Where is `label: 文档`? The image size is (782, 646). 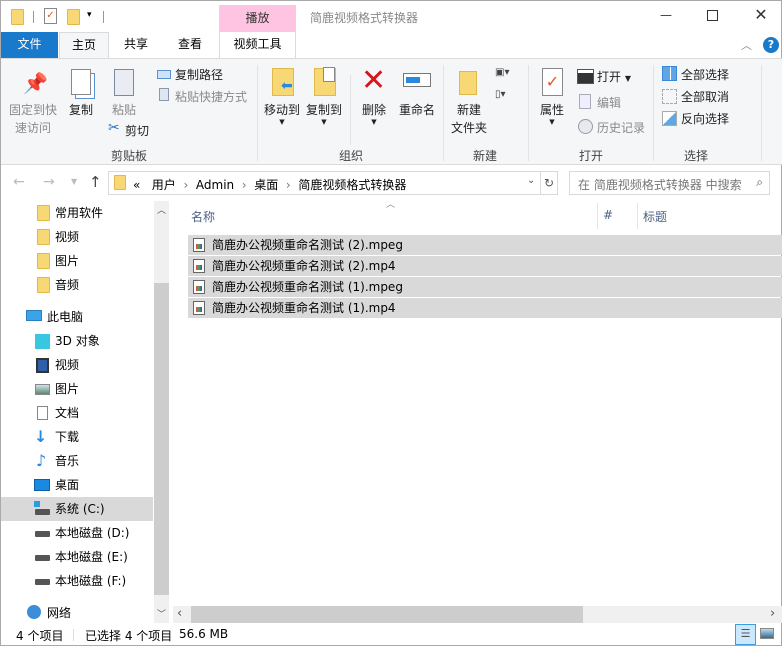
label: 文档 is located at coordinates (67, 413).